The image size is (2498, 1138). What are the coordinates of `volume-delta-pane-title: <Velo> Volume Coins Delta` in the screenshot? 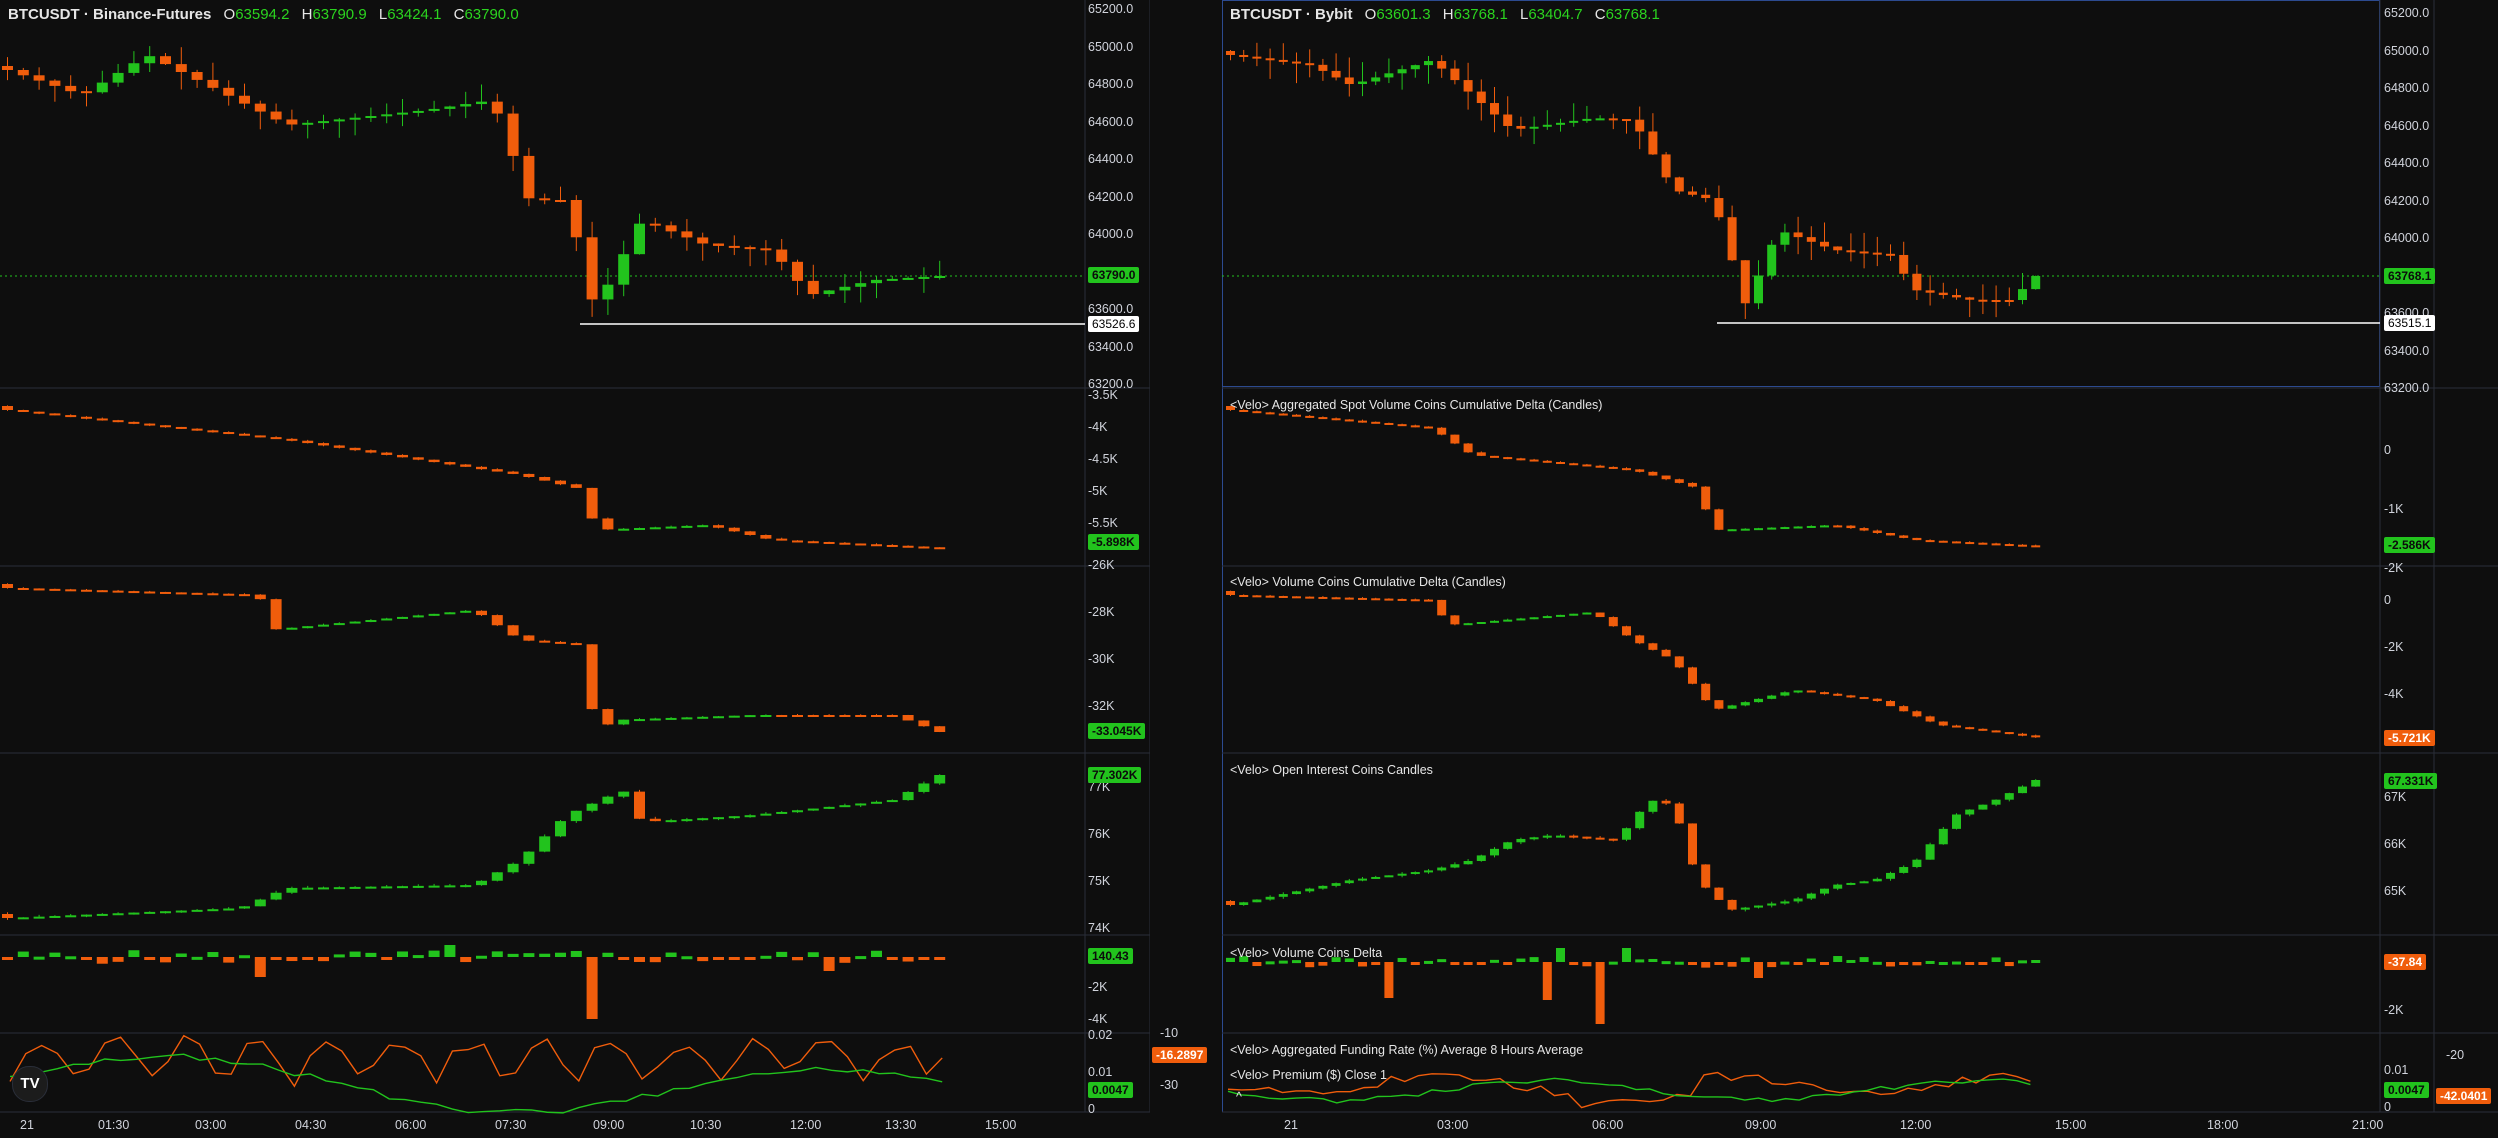 It's located at (1306, 953).